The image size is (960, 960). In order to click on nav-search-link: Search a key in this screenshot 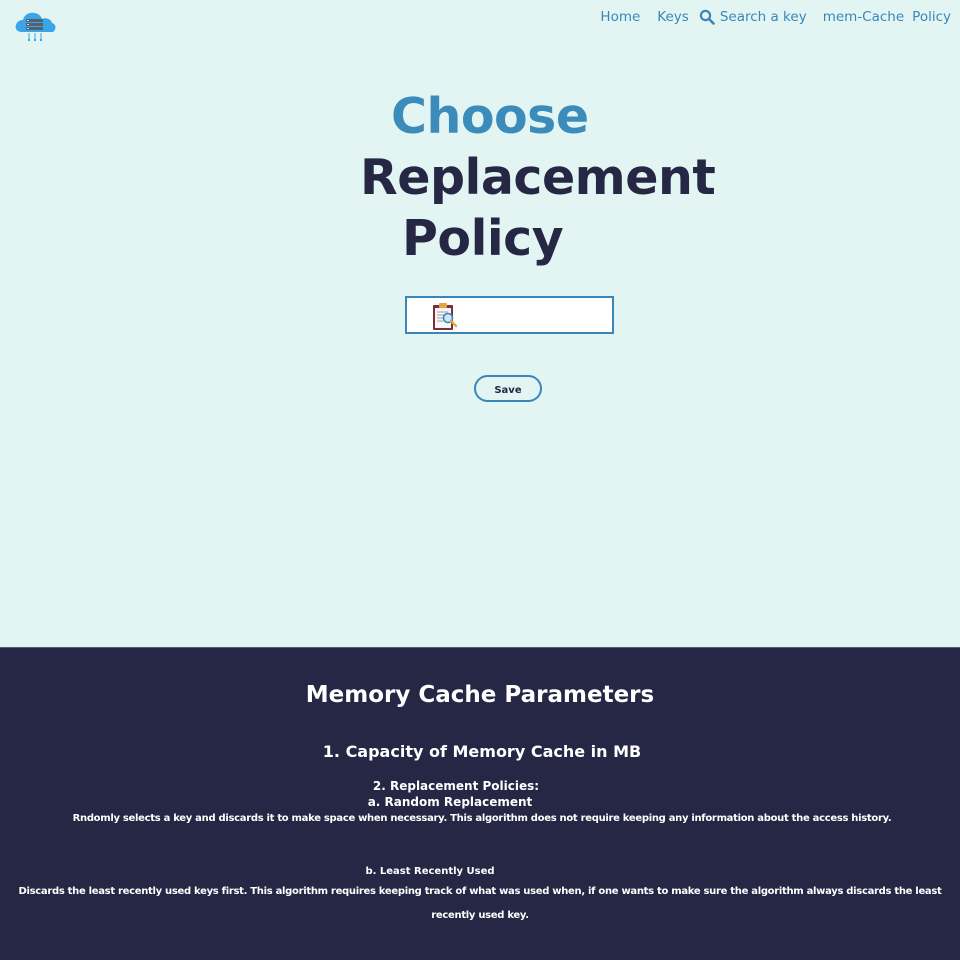, I will do `click(753, 17)`.